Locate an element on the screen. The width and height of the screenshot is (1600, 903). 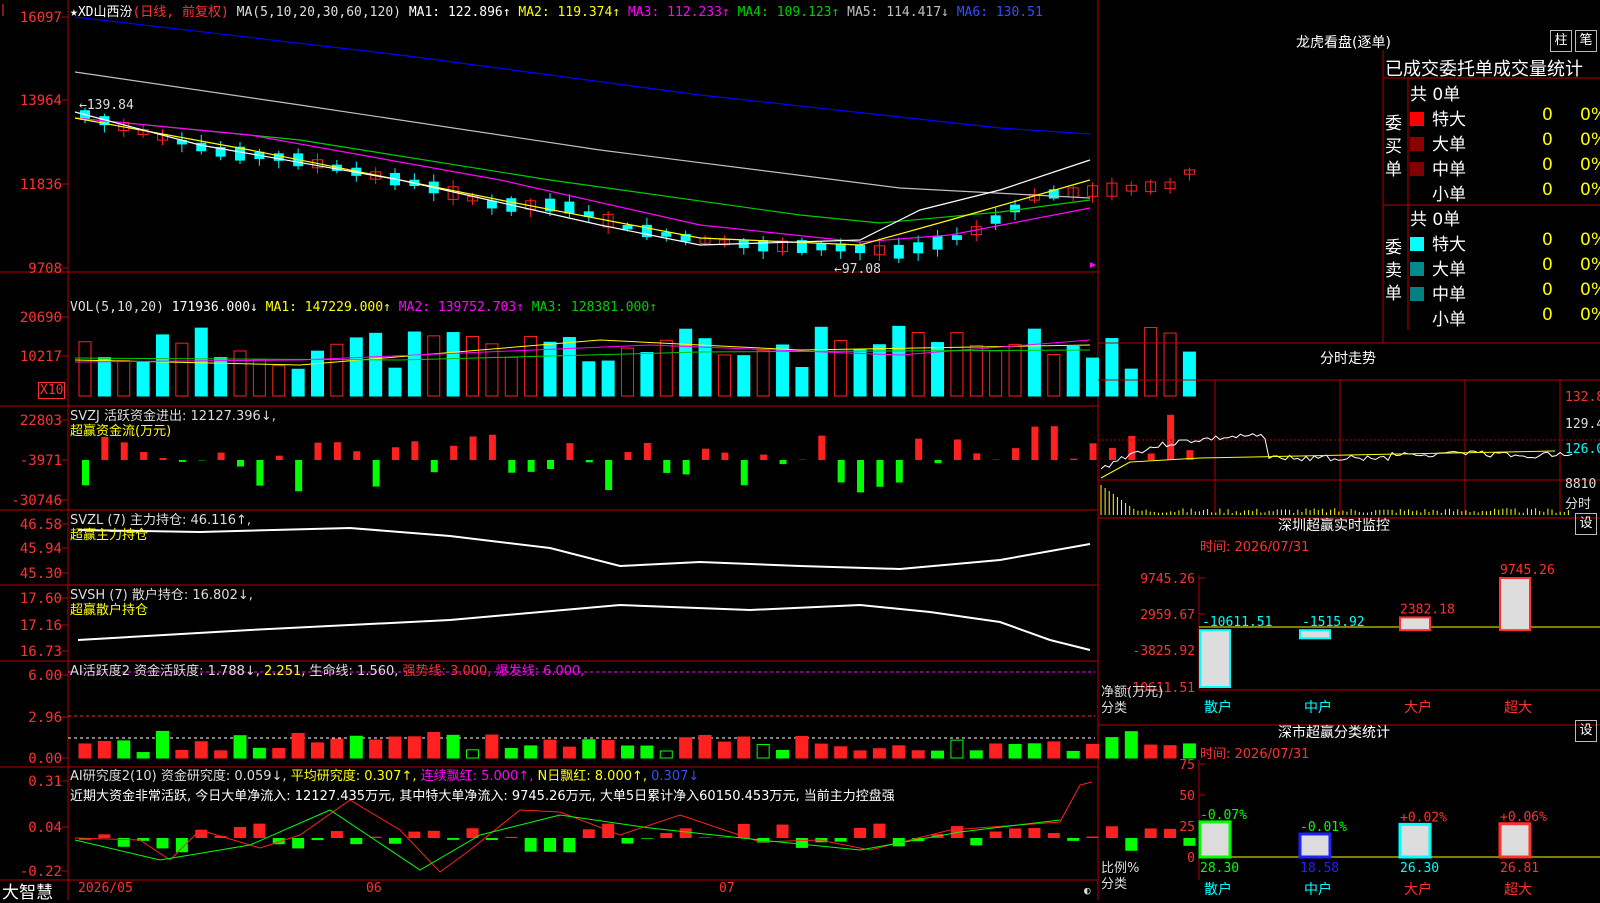
svsh-ytick-0: 17.60 is located at coordinates (41, 599).